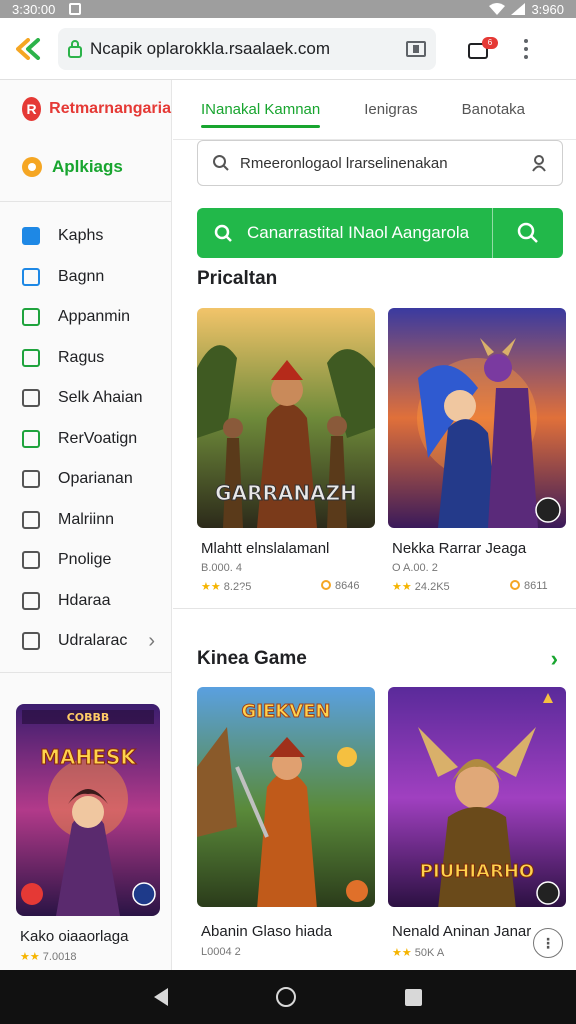  I want to click on featured-banner-text: MAHESK, so click(88, 757).